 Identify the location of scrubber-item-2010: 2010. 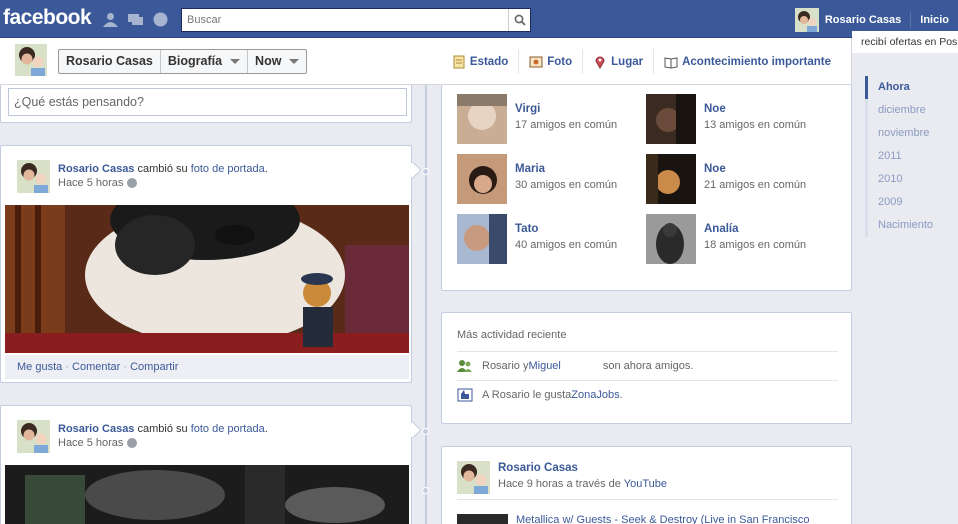
(899, 179).